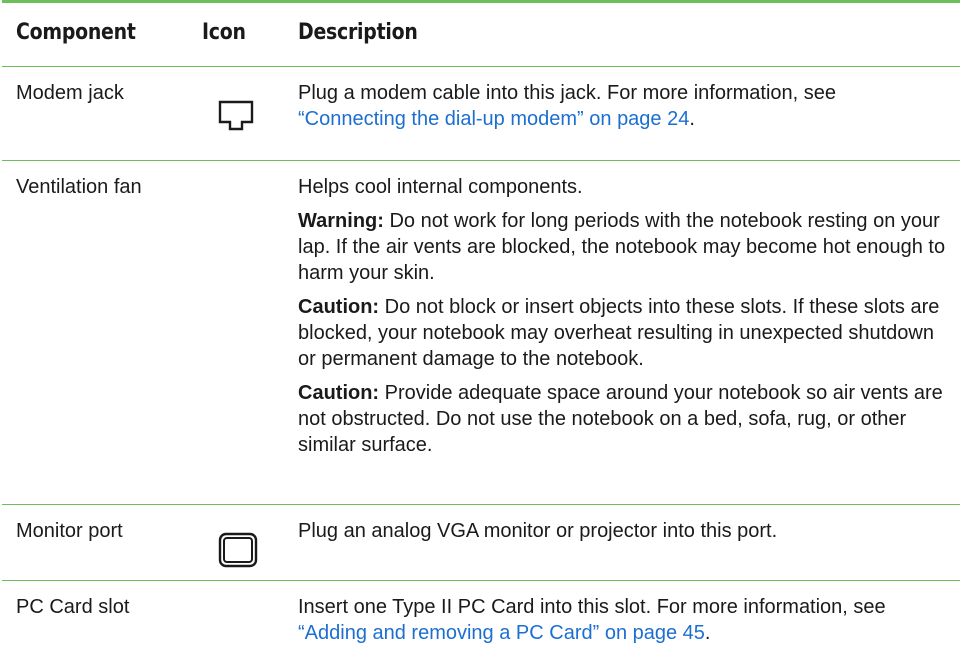 Image resolution: width=963 pixels, height=665 pixels. I want to click on component-name: PC Card slot, so click(73, 607).